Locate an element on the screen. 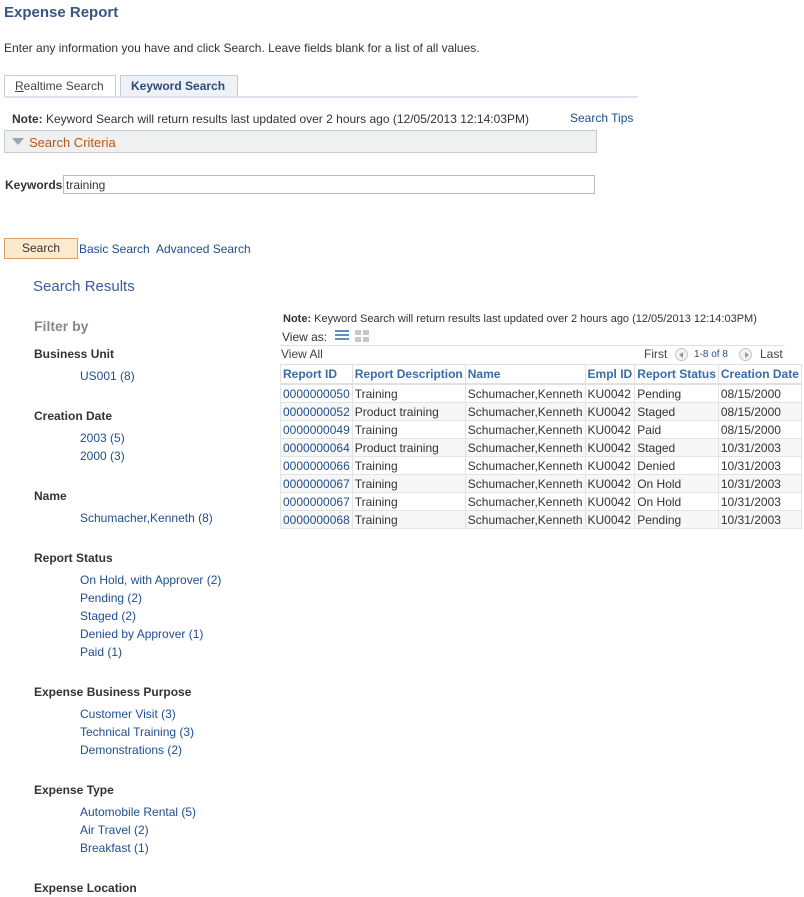 The image size is (804, 897). advanced-search-link: Advanced Search is located at coordinates (203, 249).